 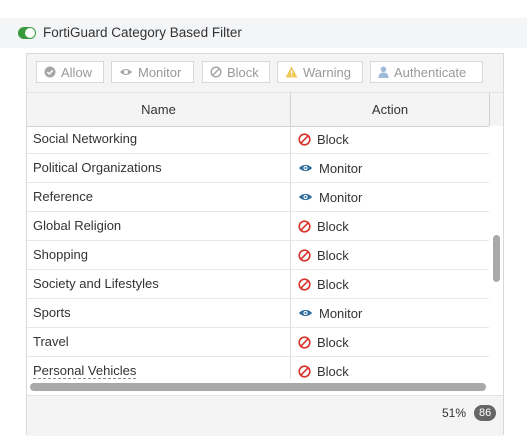 What do you see at coordinates (243, 72) in the screenshot?
I see `block-button-label: Block` at bounding box center [243, 72].